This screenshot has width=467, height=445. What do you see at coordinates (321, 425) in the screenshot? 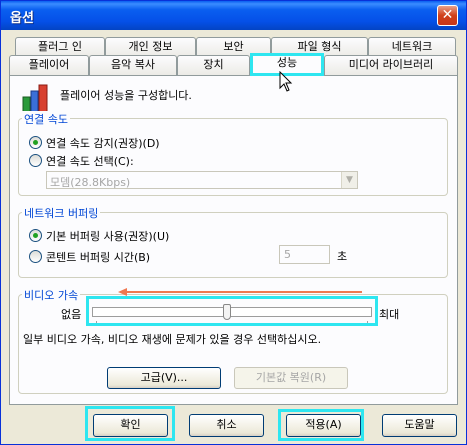
I see `apply-highlight` at bounding box center [321, 425].